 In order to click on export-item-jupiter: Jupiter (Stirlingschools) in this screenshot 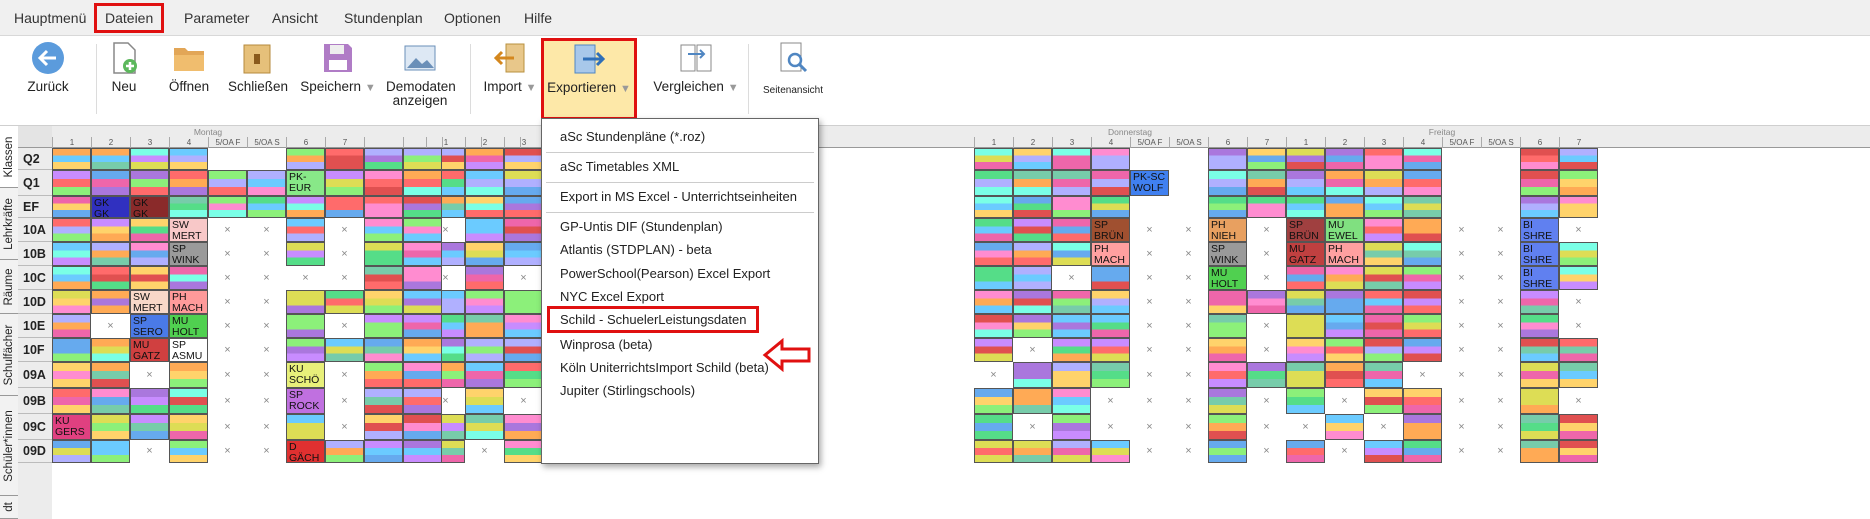, I will do `click(627, 390)`.